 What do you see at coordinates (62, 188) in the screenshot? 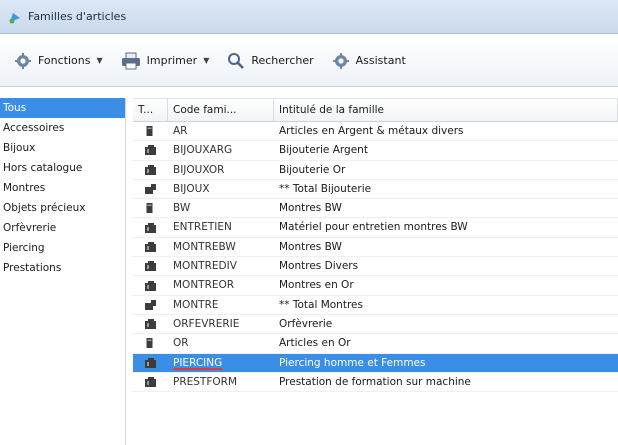
I see `sidebar-item-montres: Montres` at bounding box center [62, 188].